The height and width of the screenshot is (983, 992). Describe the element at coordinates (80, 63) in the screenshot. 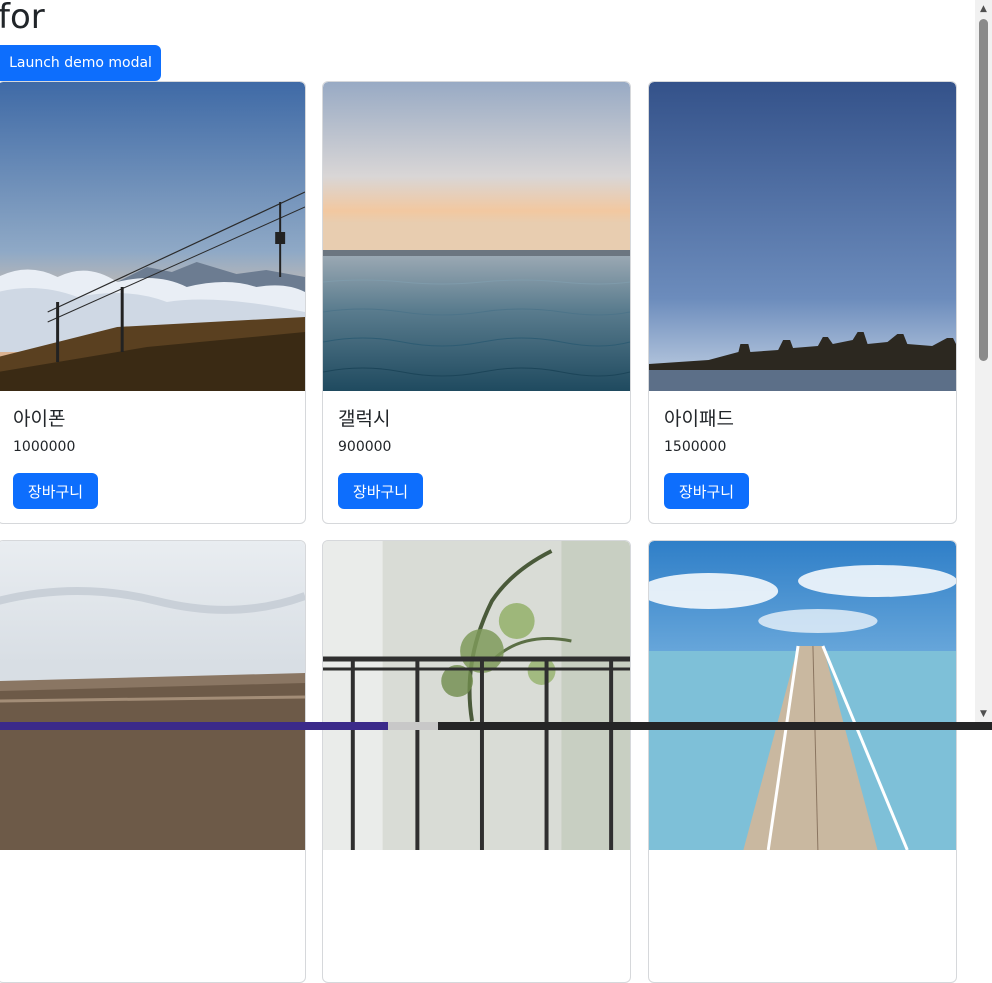

I see `launch-modal-button: Launch demo modal` at that location.